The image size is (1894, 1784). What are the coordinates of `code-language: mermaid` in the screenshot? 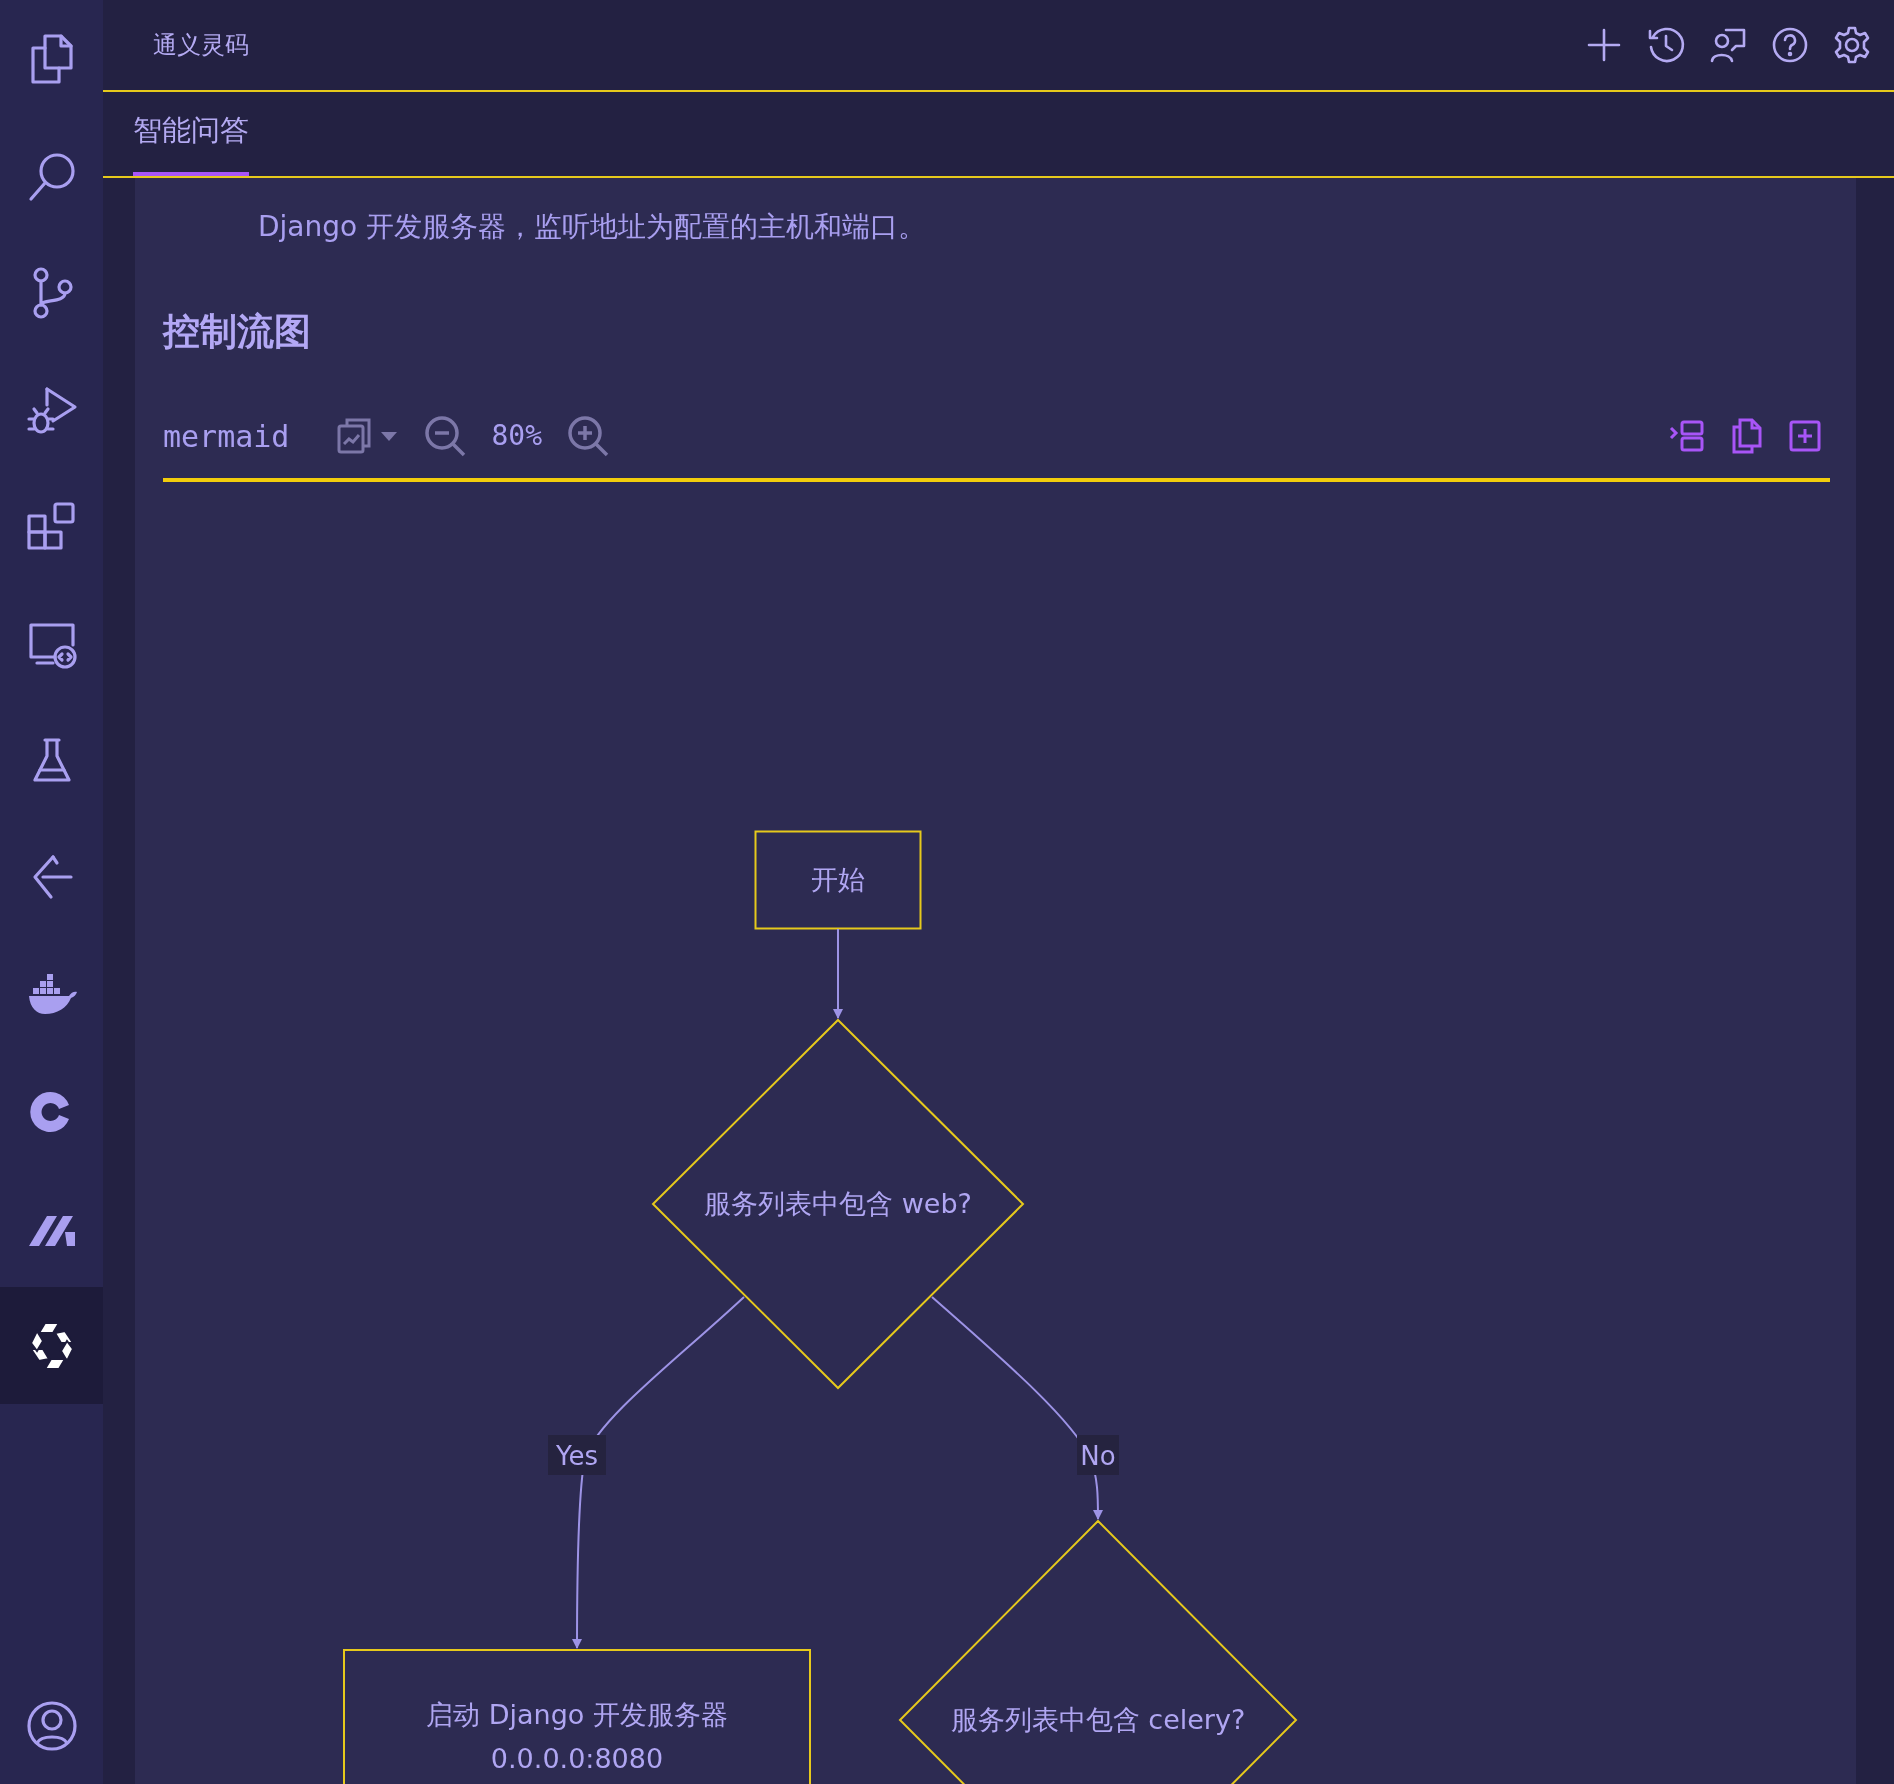 It's located at (226, 436).